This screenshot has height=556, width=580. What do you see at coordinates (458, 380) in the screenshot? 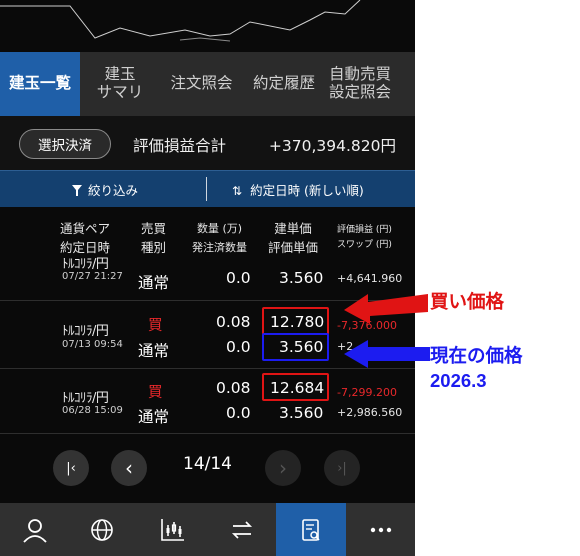
I see `current-date-annotation: 2026.3` at bounding box center [458, 380].